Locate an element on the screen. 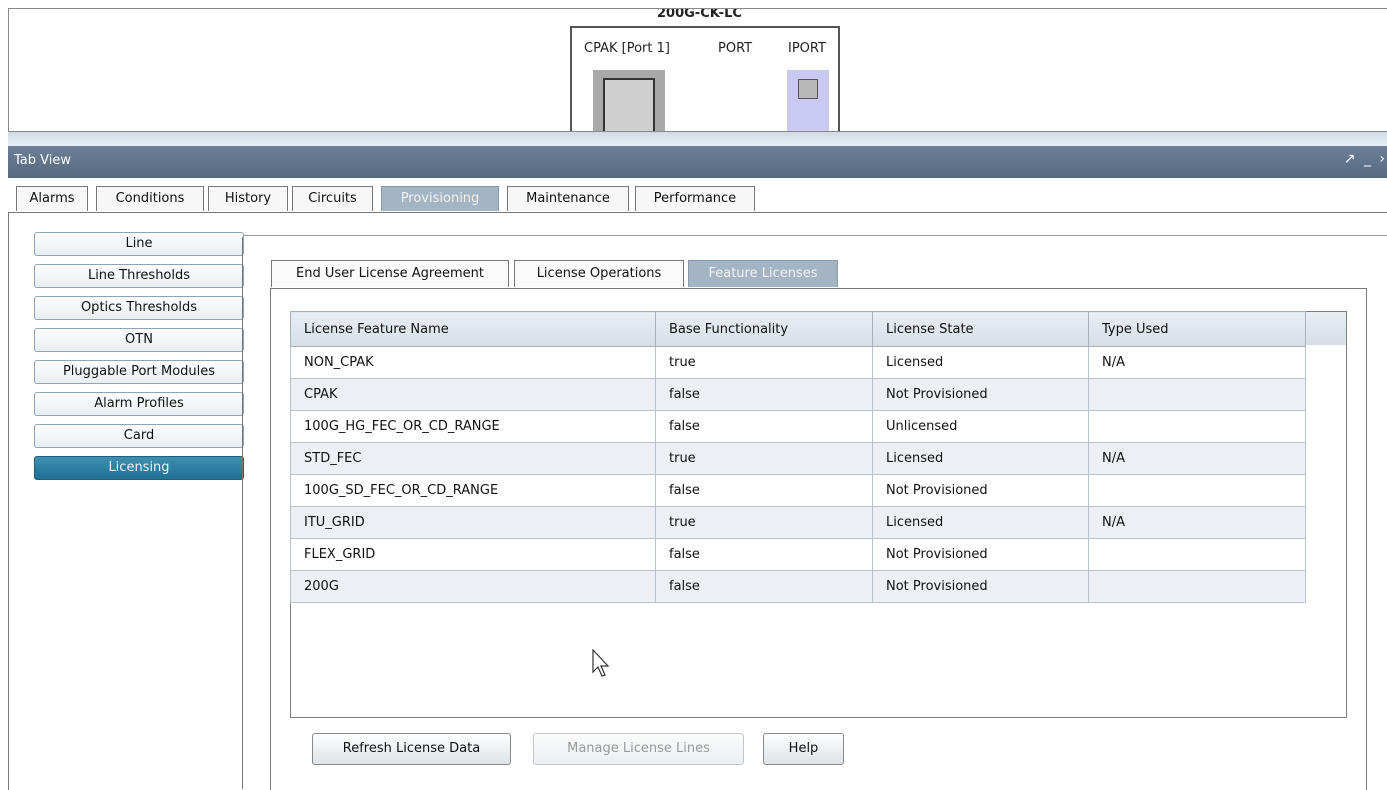  table-row: CPAK false Not Provisioned is located at coordinates (798, 394).